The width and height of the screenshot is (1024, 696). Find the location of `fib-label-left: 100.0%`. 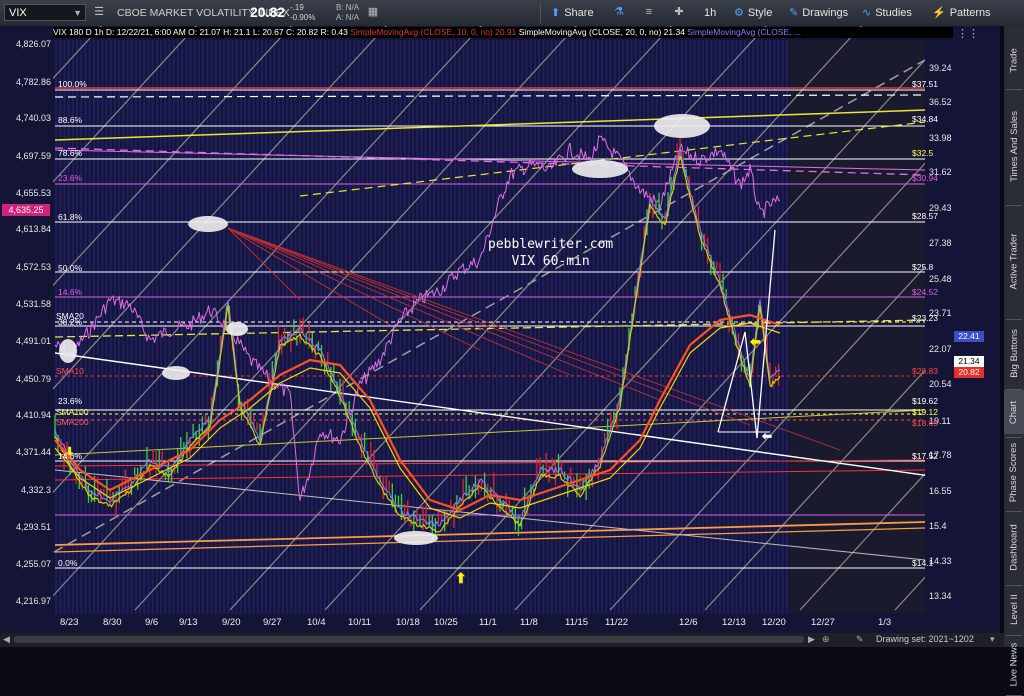

fib-label-left: 100.0% is located at coordinates (72, 84).